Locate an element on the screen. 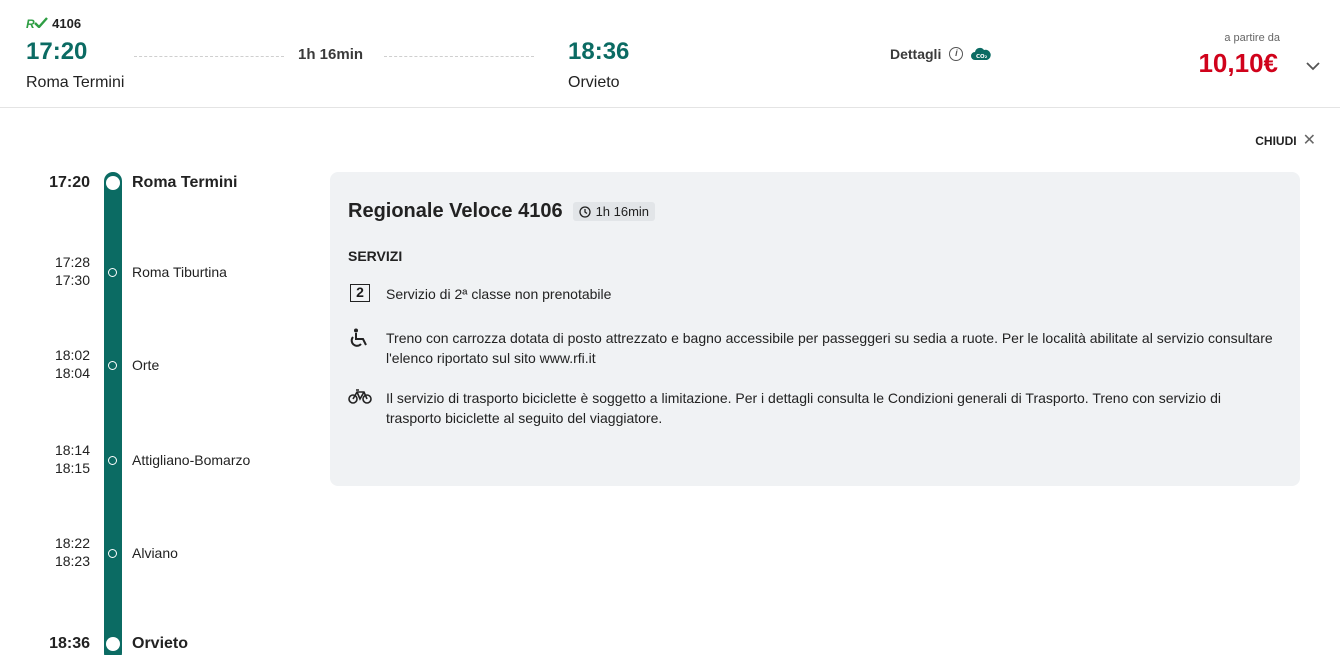  co2-cloud-icon: CO₂ is located at coordinates (981, 54).